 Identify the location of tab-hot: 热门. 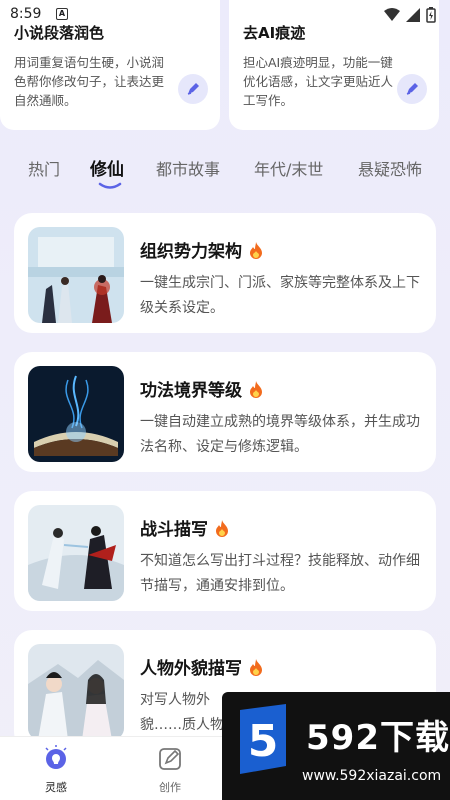
(44, 168).